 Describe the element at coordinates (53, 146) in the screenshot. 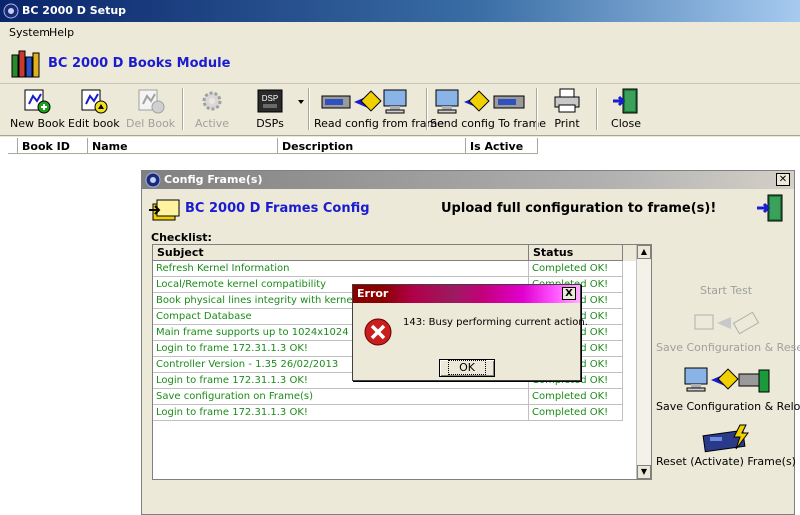

I see `col-book-id: Book ID` at that location.